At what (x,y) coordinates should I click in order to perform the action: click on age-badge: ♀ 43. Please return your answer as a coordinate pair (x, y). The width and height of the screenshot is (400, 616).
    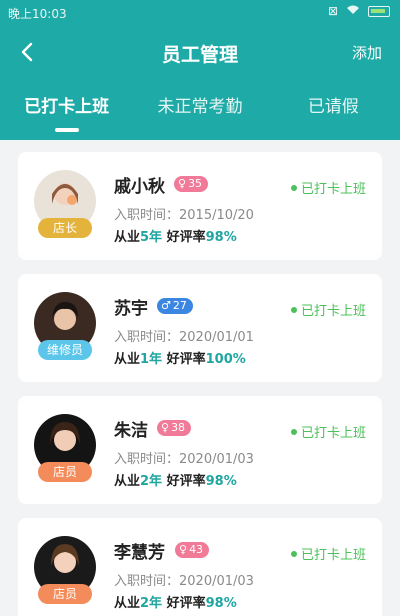
    Looking at the image, I should click on (192, 550).